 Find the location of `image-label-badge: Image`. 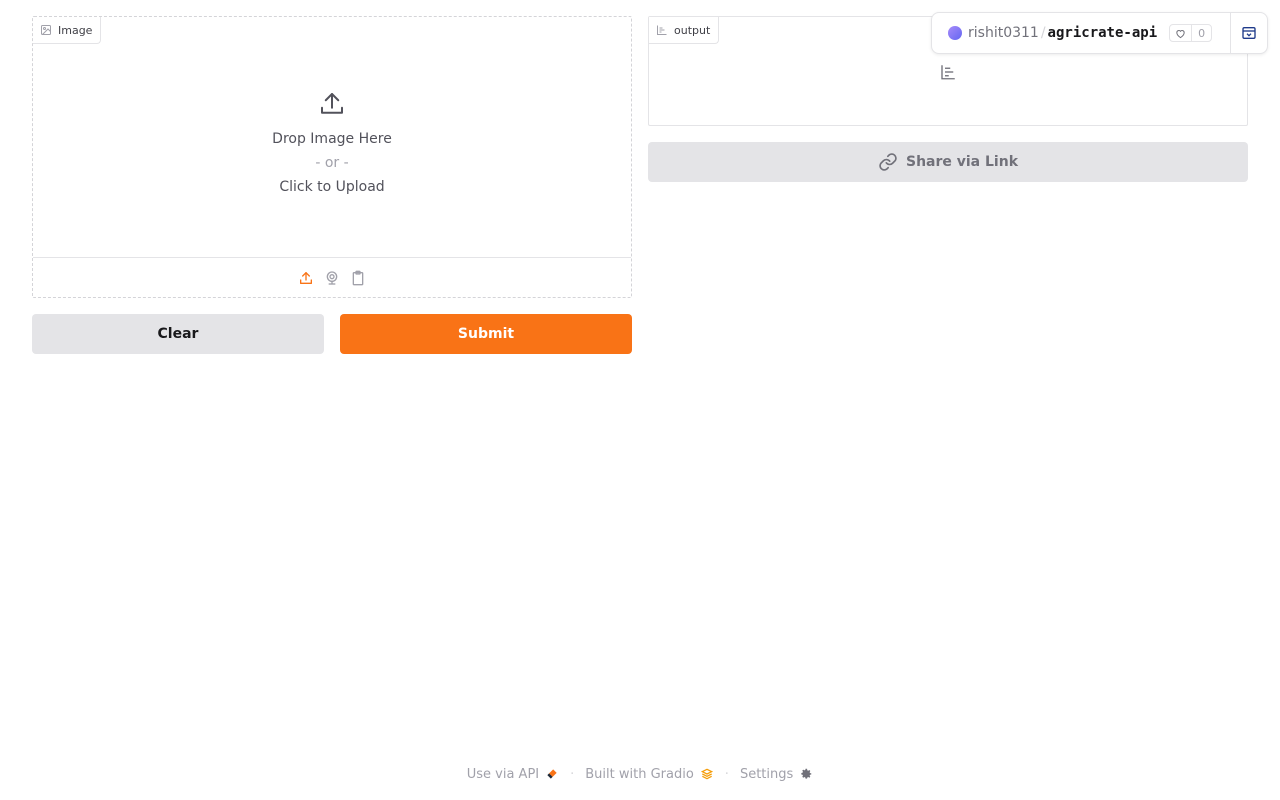

image-label-badge: Image is located at coordinates (67, 30).